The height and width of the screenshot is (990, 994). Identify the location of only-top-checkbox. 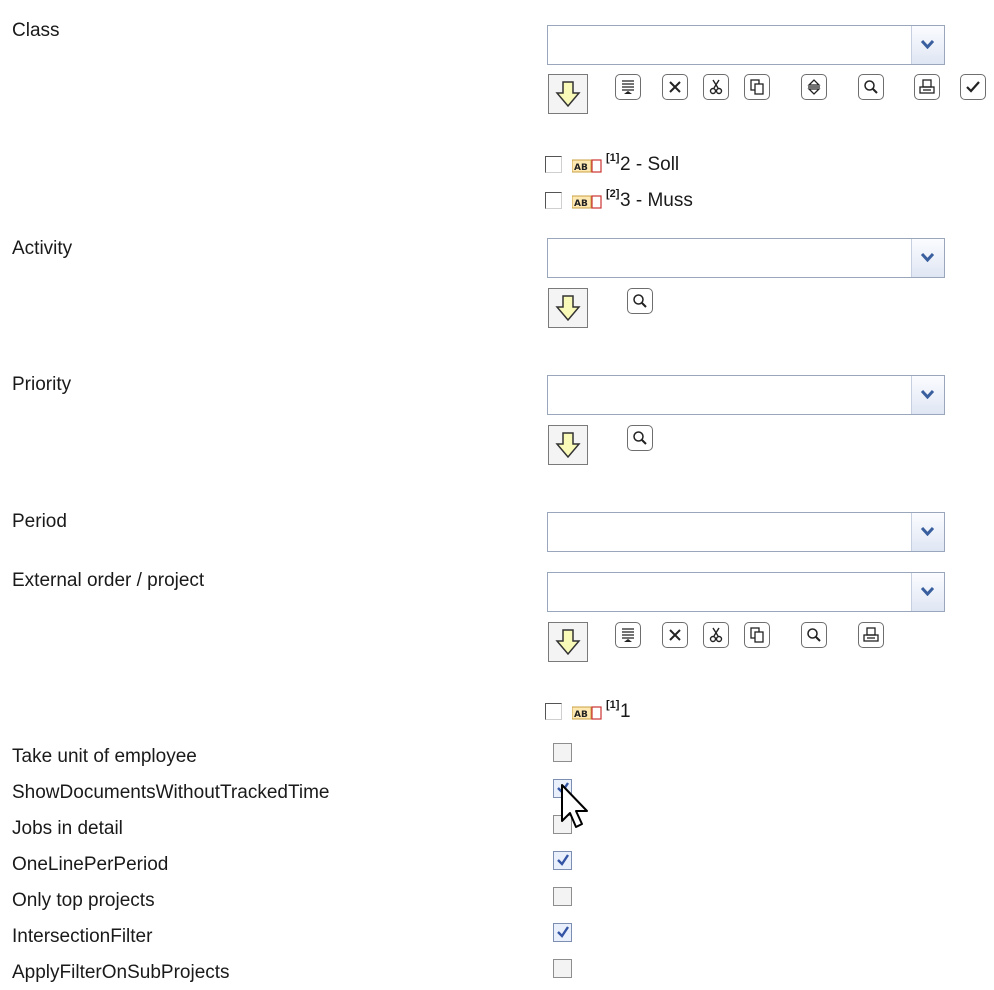
(562, 896).